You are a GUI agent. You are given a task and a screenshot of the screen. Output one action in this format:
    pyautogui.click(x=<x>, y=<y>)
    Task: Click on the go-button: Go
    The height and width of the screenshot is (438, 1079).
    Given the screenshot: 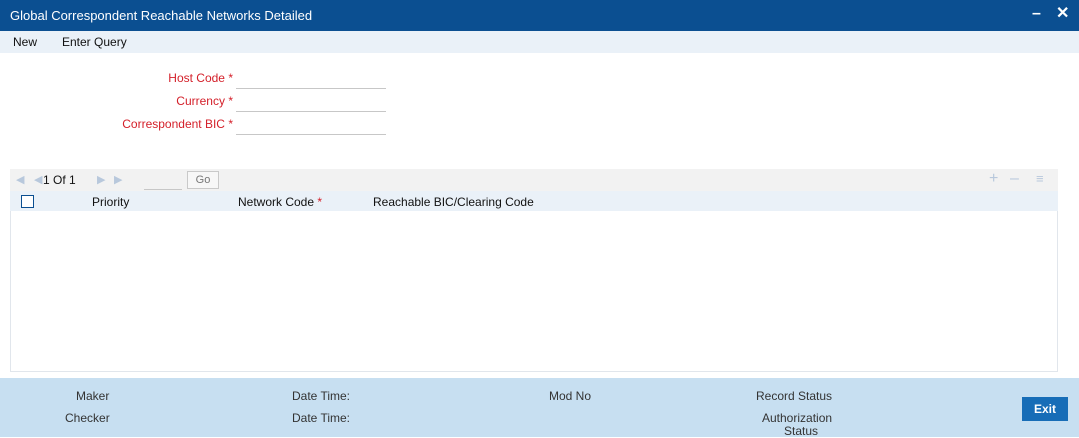 What is the action you would take?
    pyautogui.click(x=203, y=180)
    